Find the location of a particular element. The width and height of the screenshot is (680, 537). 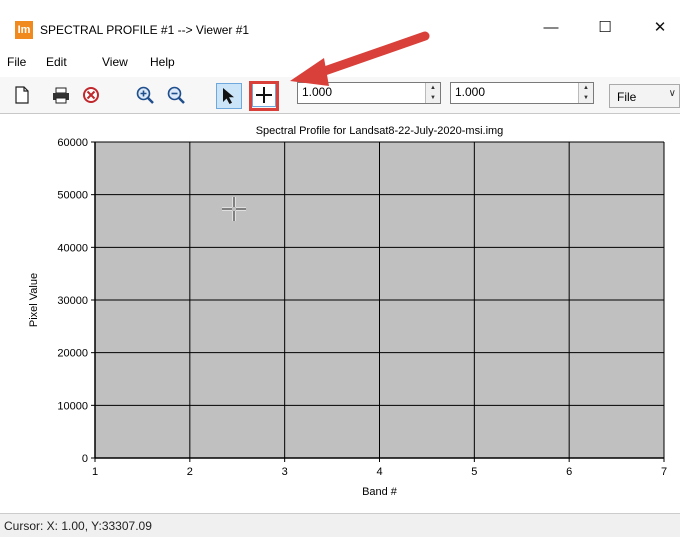

status-bar: Cursor: X: 1.00, Y:33307.09 is located at coordinates (340, 525).